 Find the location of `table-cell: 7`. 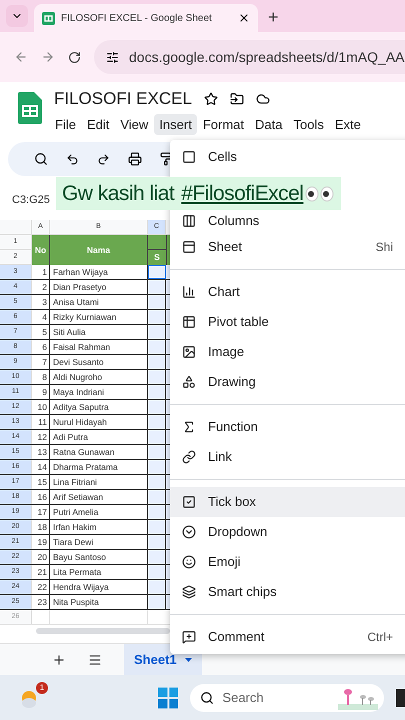

table-cell: 7 is located at coordinates (41, 362).